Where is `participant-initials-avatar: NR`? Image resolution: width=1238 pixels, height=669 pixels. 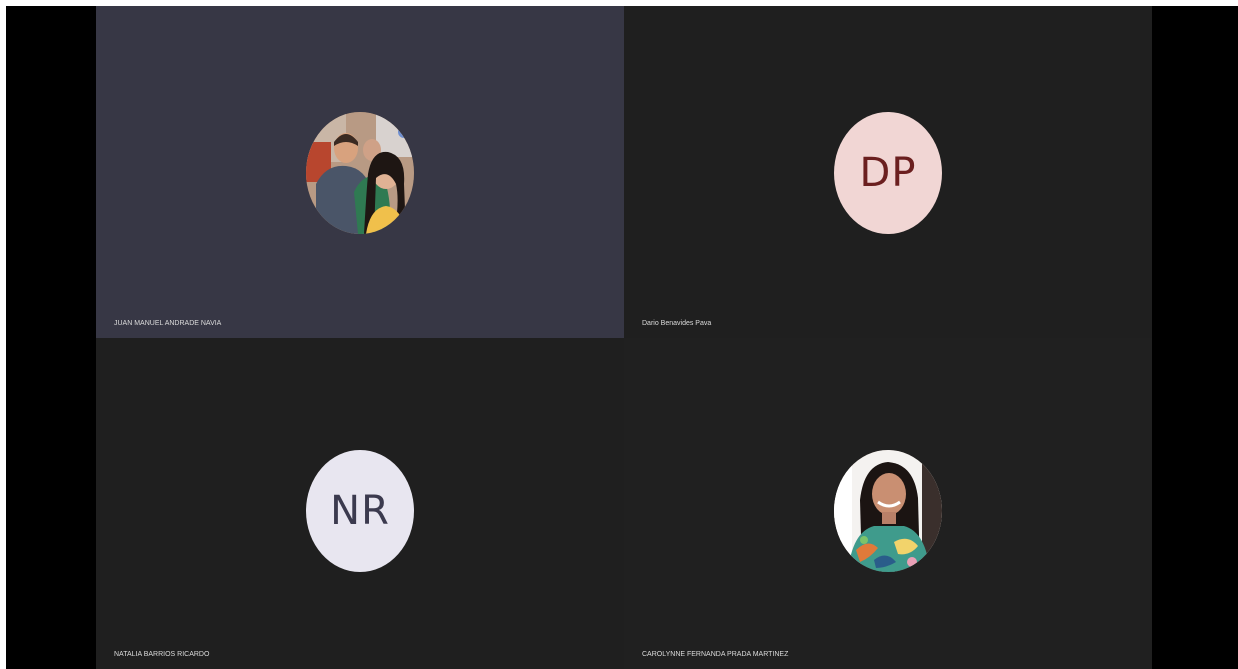
participant-initials-avatar: NR is located at coordinates (360, 511).